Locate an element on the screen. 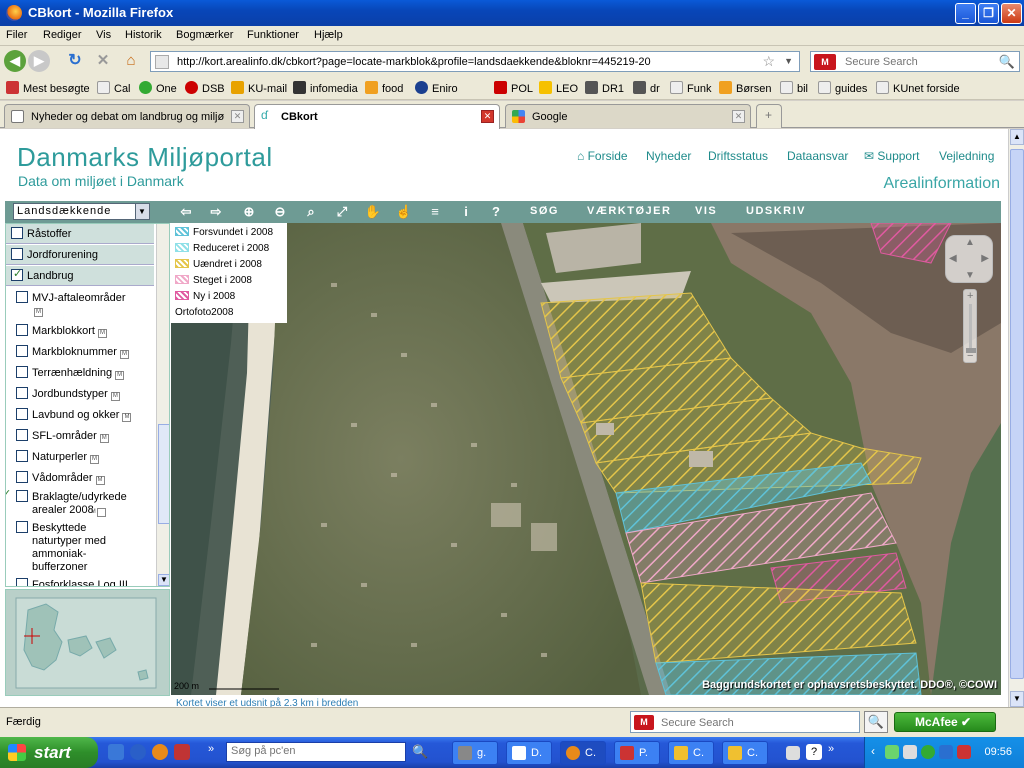  pan-down-icon: ▼ is located at coordinates (970, 275).